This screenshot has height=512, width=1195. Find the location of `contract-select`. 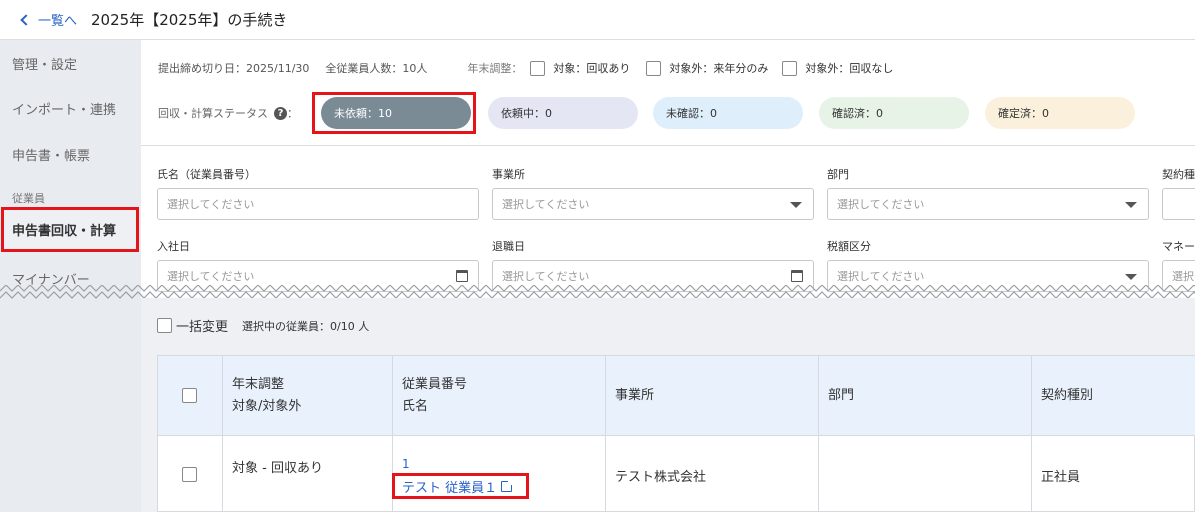

contract-select is located at coordinates (1178, 204).